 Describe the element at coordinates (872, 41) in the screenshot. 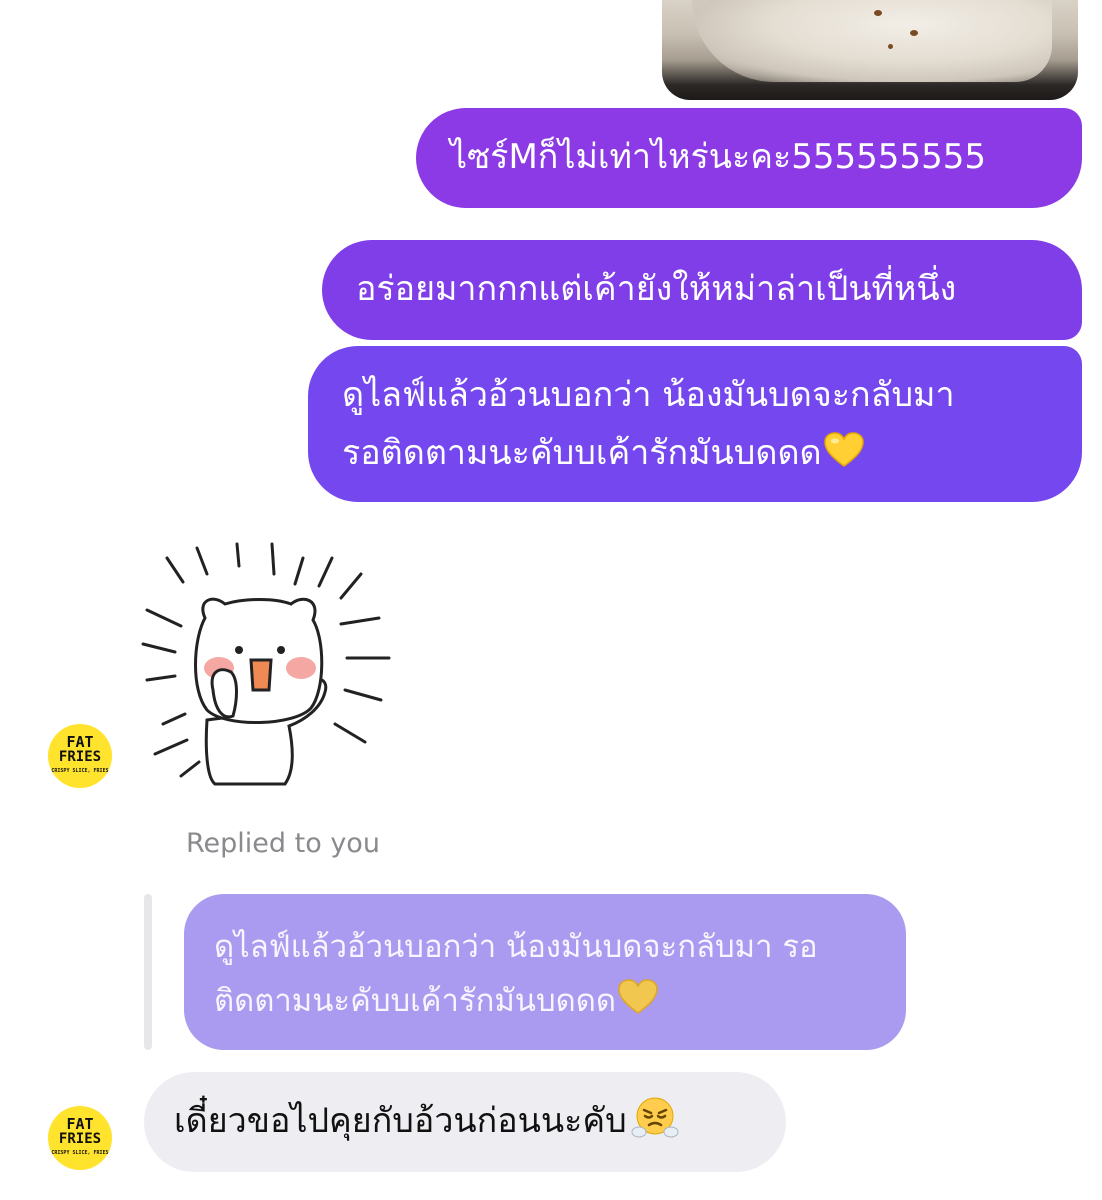

I see `photo-content` at that location.